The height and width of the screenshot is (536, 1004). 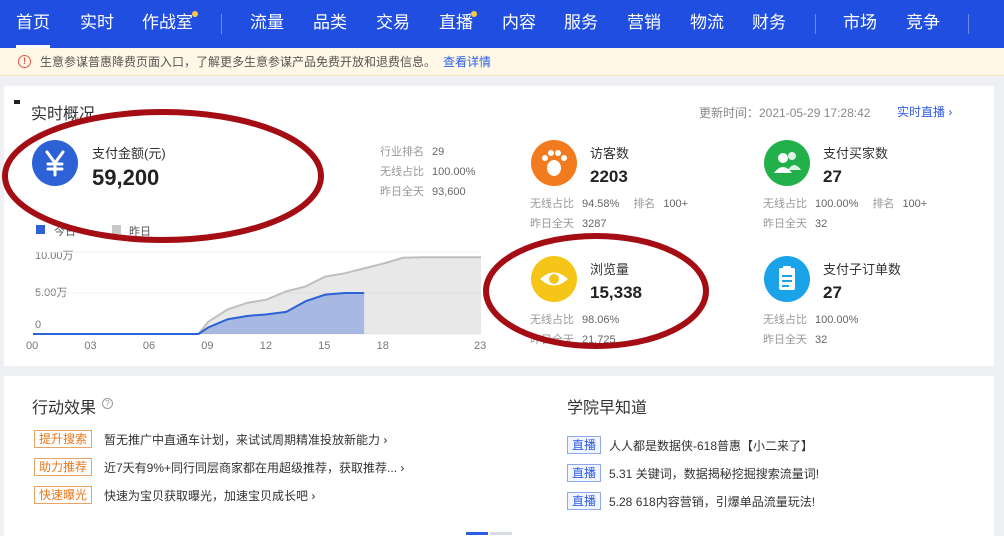 What do you see at coordinates (712, 501) in the screenshot?
I see `academy-item: 5.28 618内容营销，引爆单品流量玩法!` at bounding box center [712, 501].